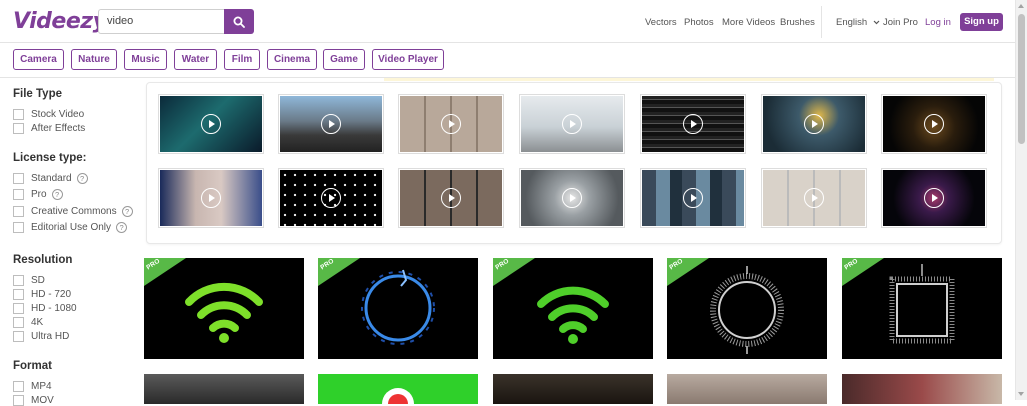  Describe the element at coordinates (797, 22) in the screenshot. I see `nav-brushes: Brushes` at that location.